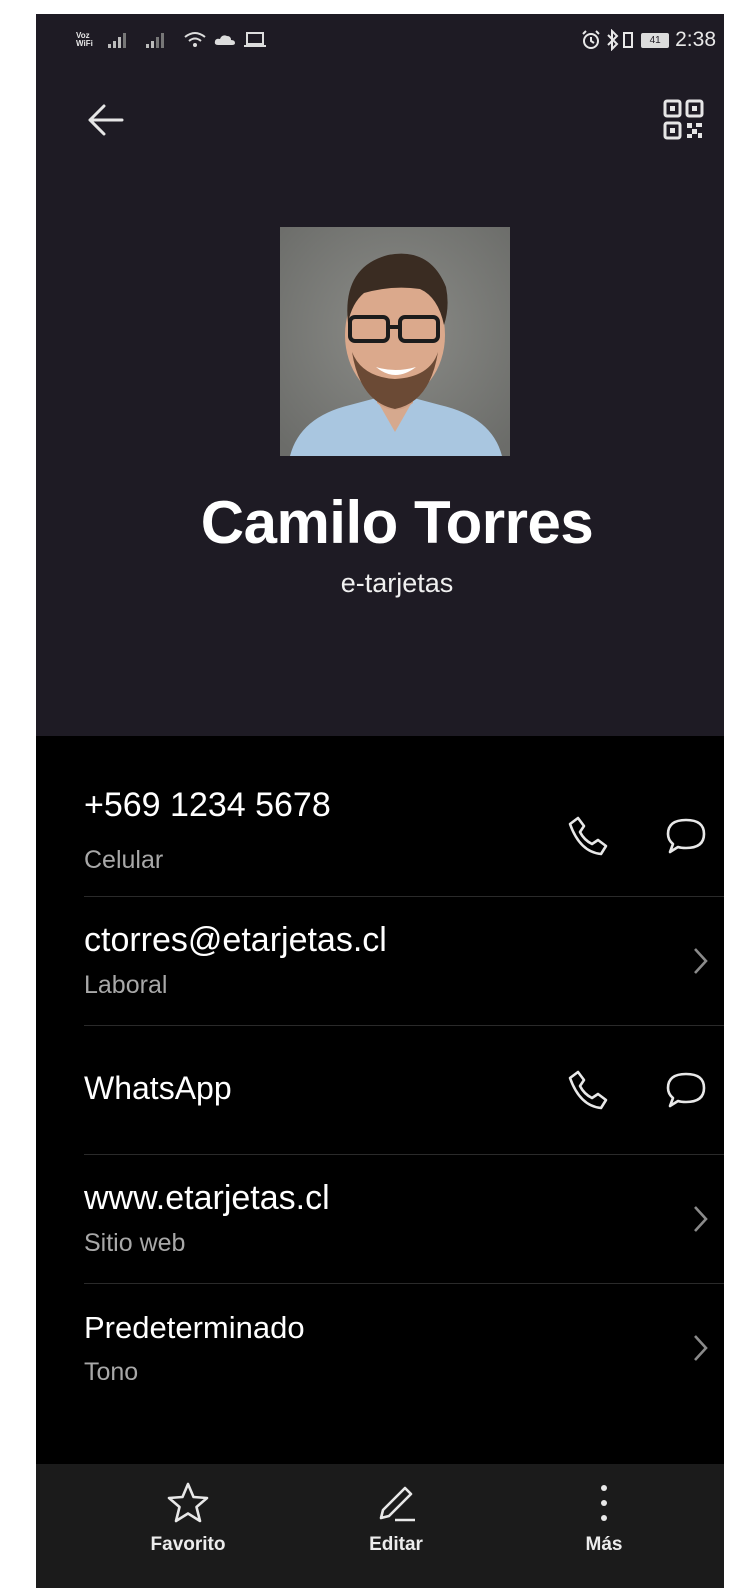 Image resolution: width=733 pixels, height=1588 pixels. Describe the element at coordinates (135, 1243) in the screenshot. I see `website-type: Sitio web` at that location.